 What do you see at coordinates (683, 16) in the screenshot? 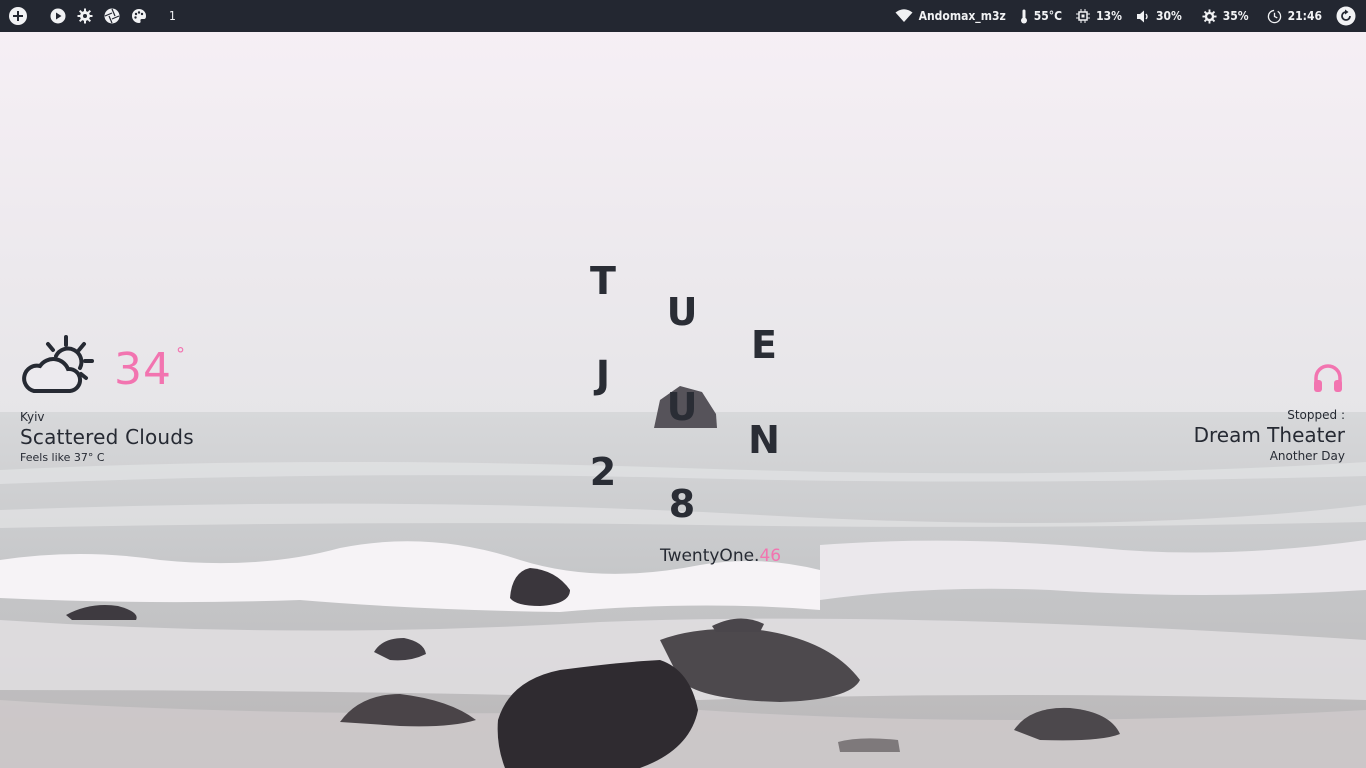
I see `top-panel: 1 Andomax_m3z 55°C 13% 30% 35% 21:46` at bounding box center [683, 16].